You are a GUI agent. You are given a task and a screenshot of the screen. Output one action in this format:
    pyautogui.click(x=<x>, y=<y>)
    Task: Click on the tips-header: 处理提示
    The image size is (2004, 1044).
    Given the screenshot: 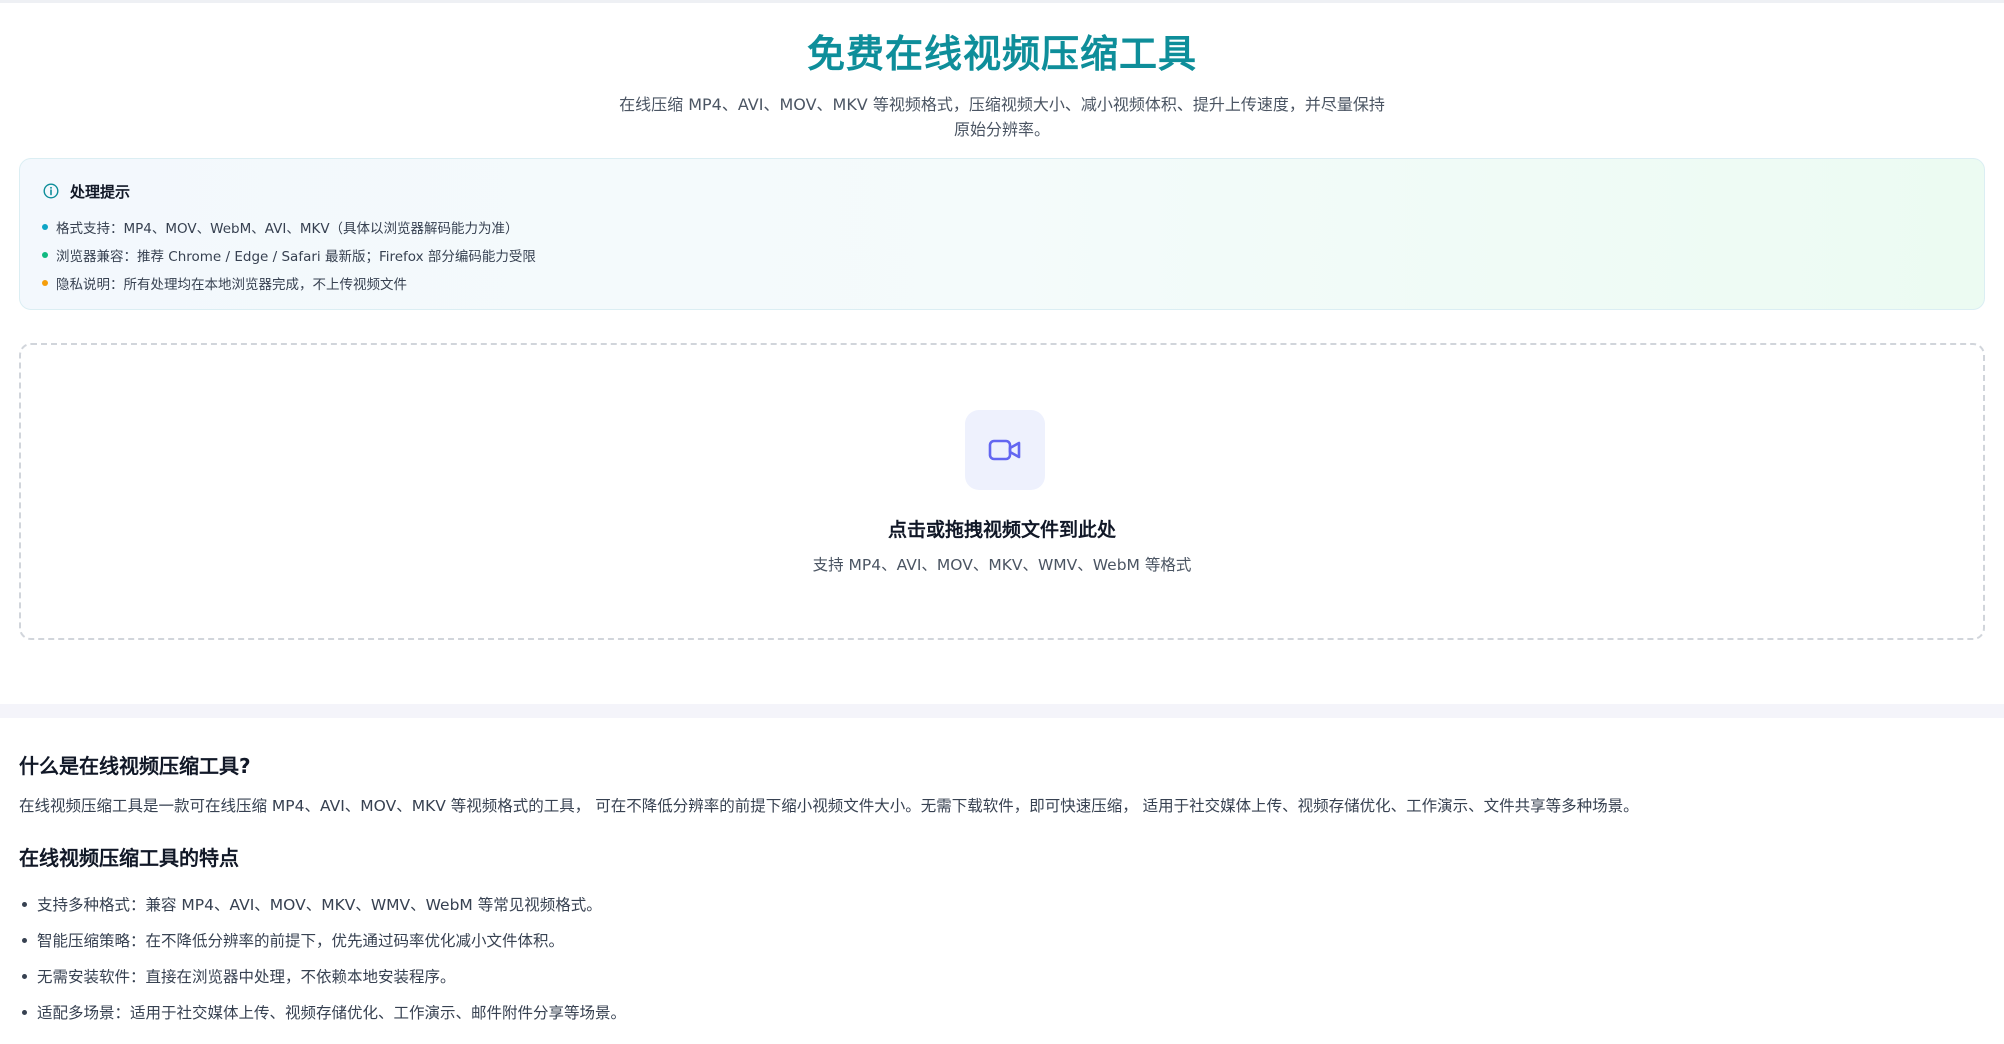 What is the action you would take?
    pyautogui.click(x=1002, y=191)
    